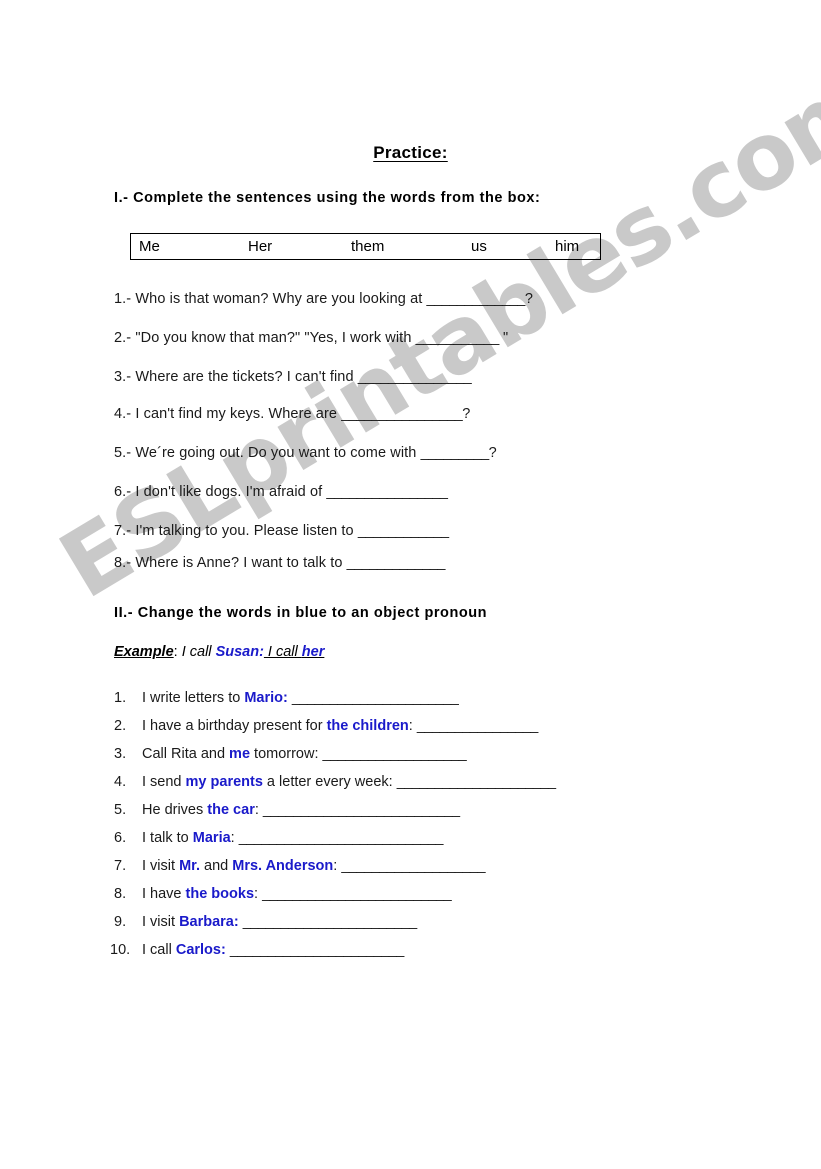  I want to click on item-text: Where is Anne? I want to talk to, so click(241, 563).